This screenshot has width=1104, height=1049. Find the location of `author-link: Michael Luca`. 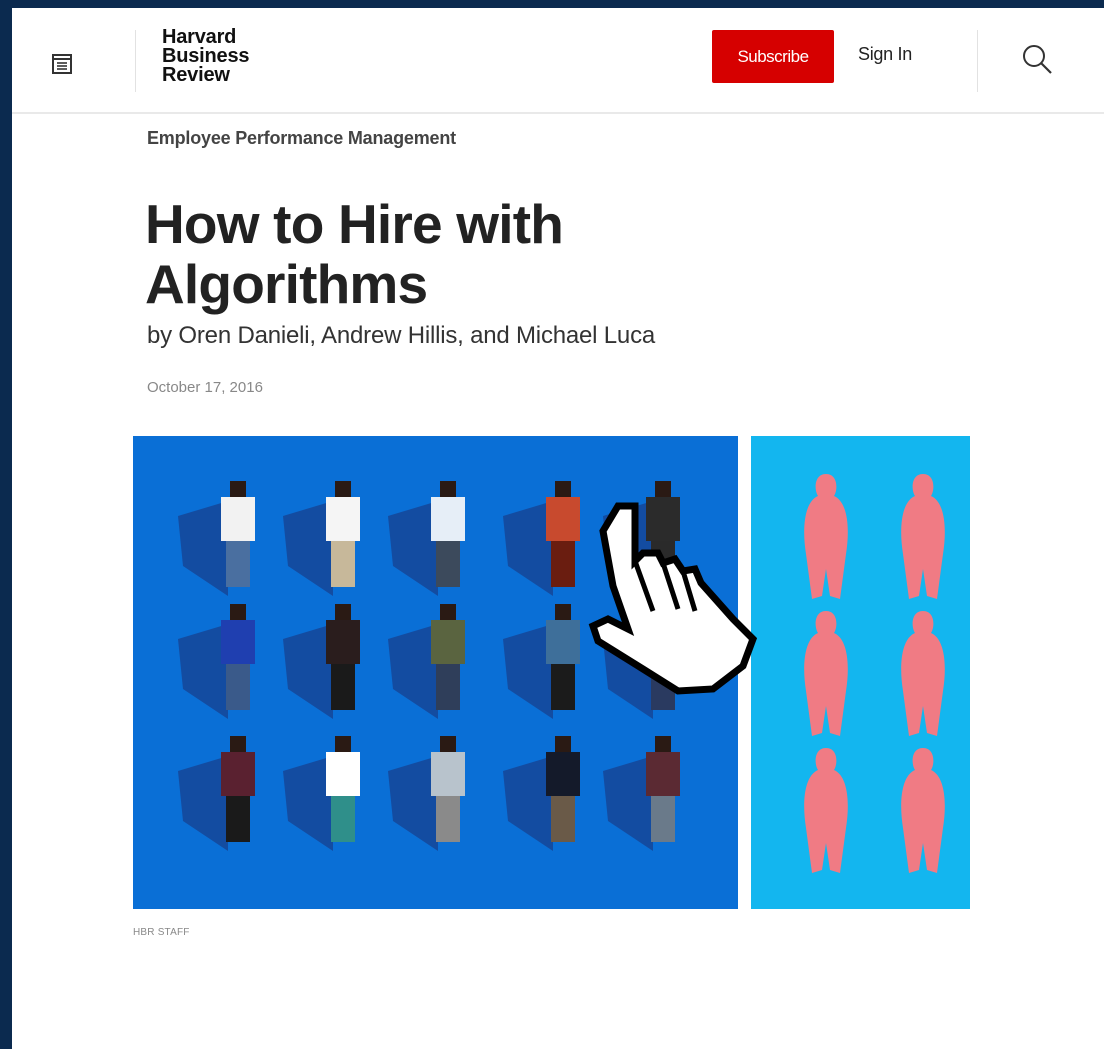

author-link: Michael Luca is located at coordinates (585, 335).